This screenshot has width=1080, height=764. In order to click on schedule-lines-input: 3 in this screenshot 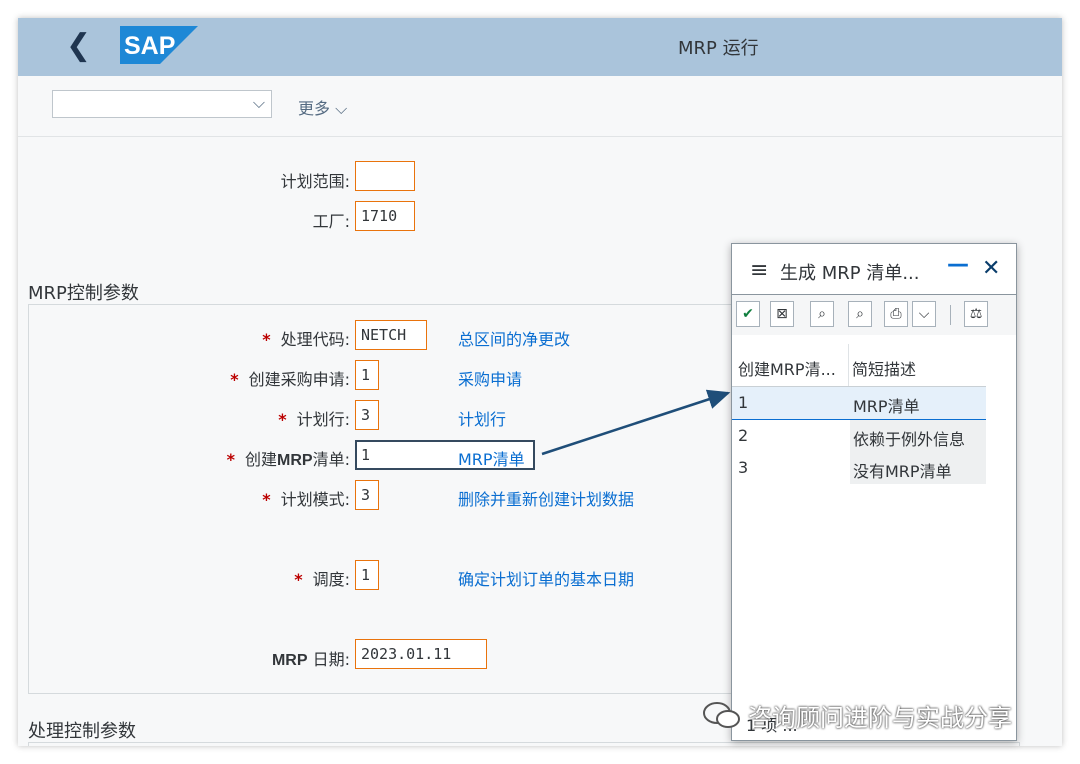, I will do `click(367, 415)`.